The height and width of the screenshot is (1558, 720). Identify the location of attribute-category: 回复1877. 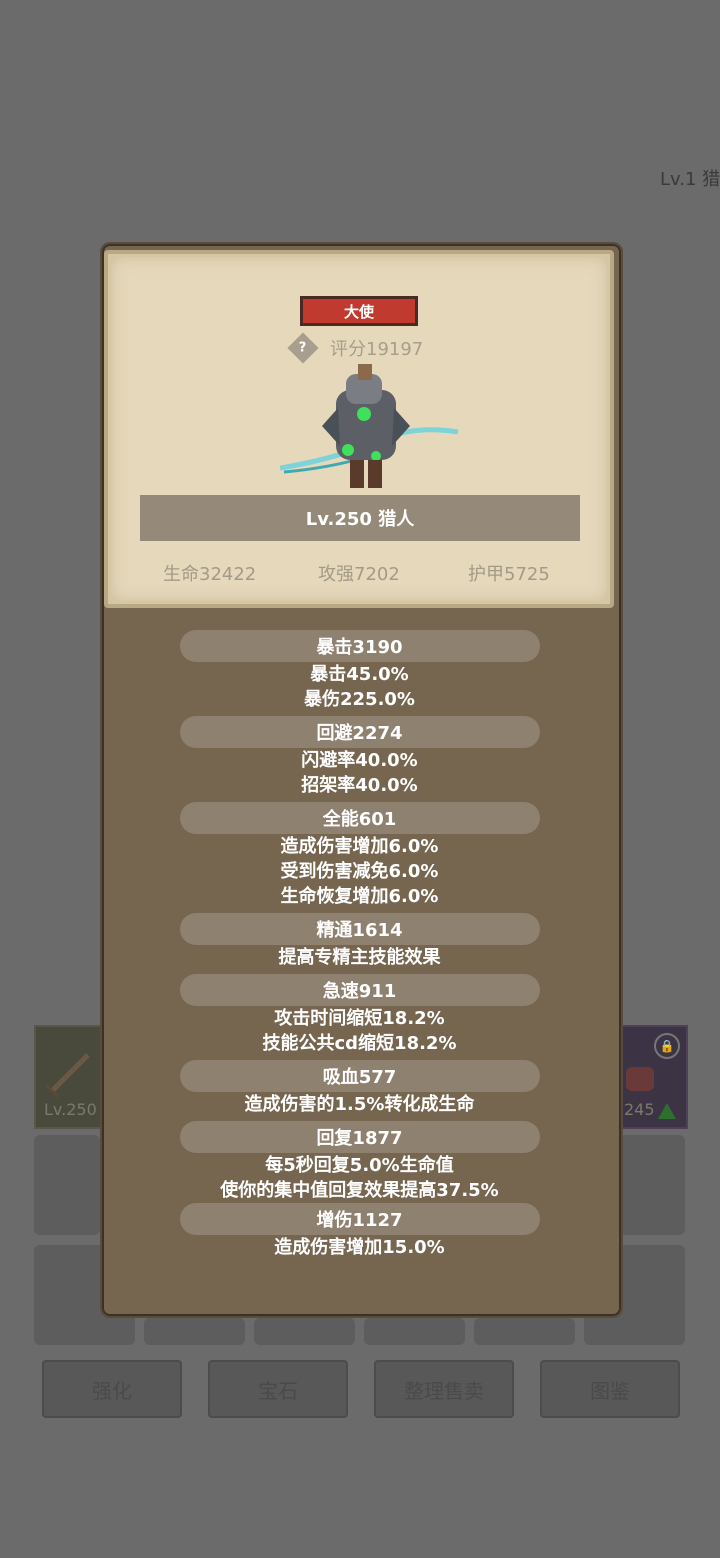
(359, 1137).